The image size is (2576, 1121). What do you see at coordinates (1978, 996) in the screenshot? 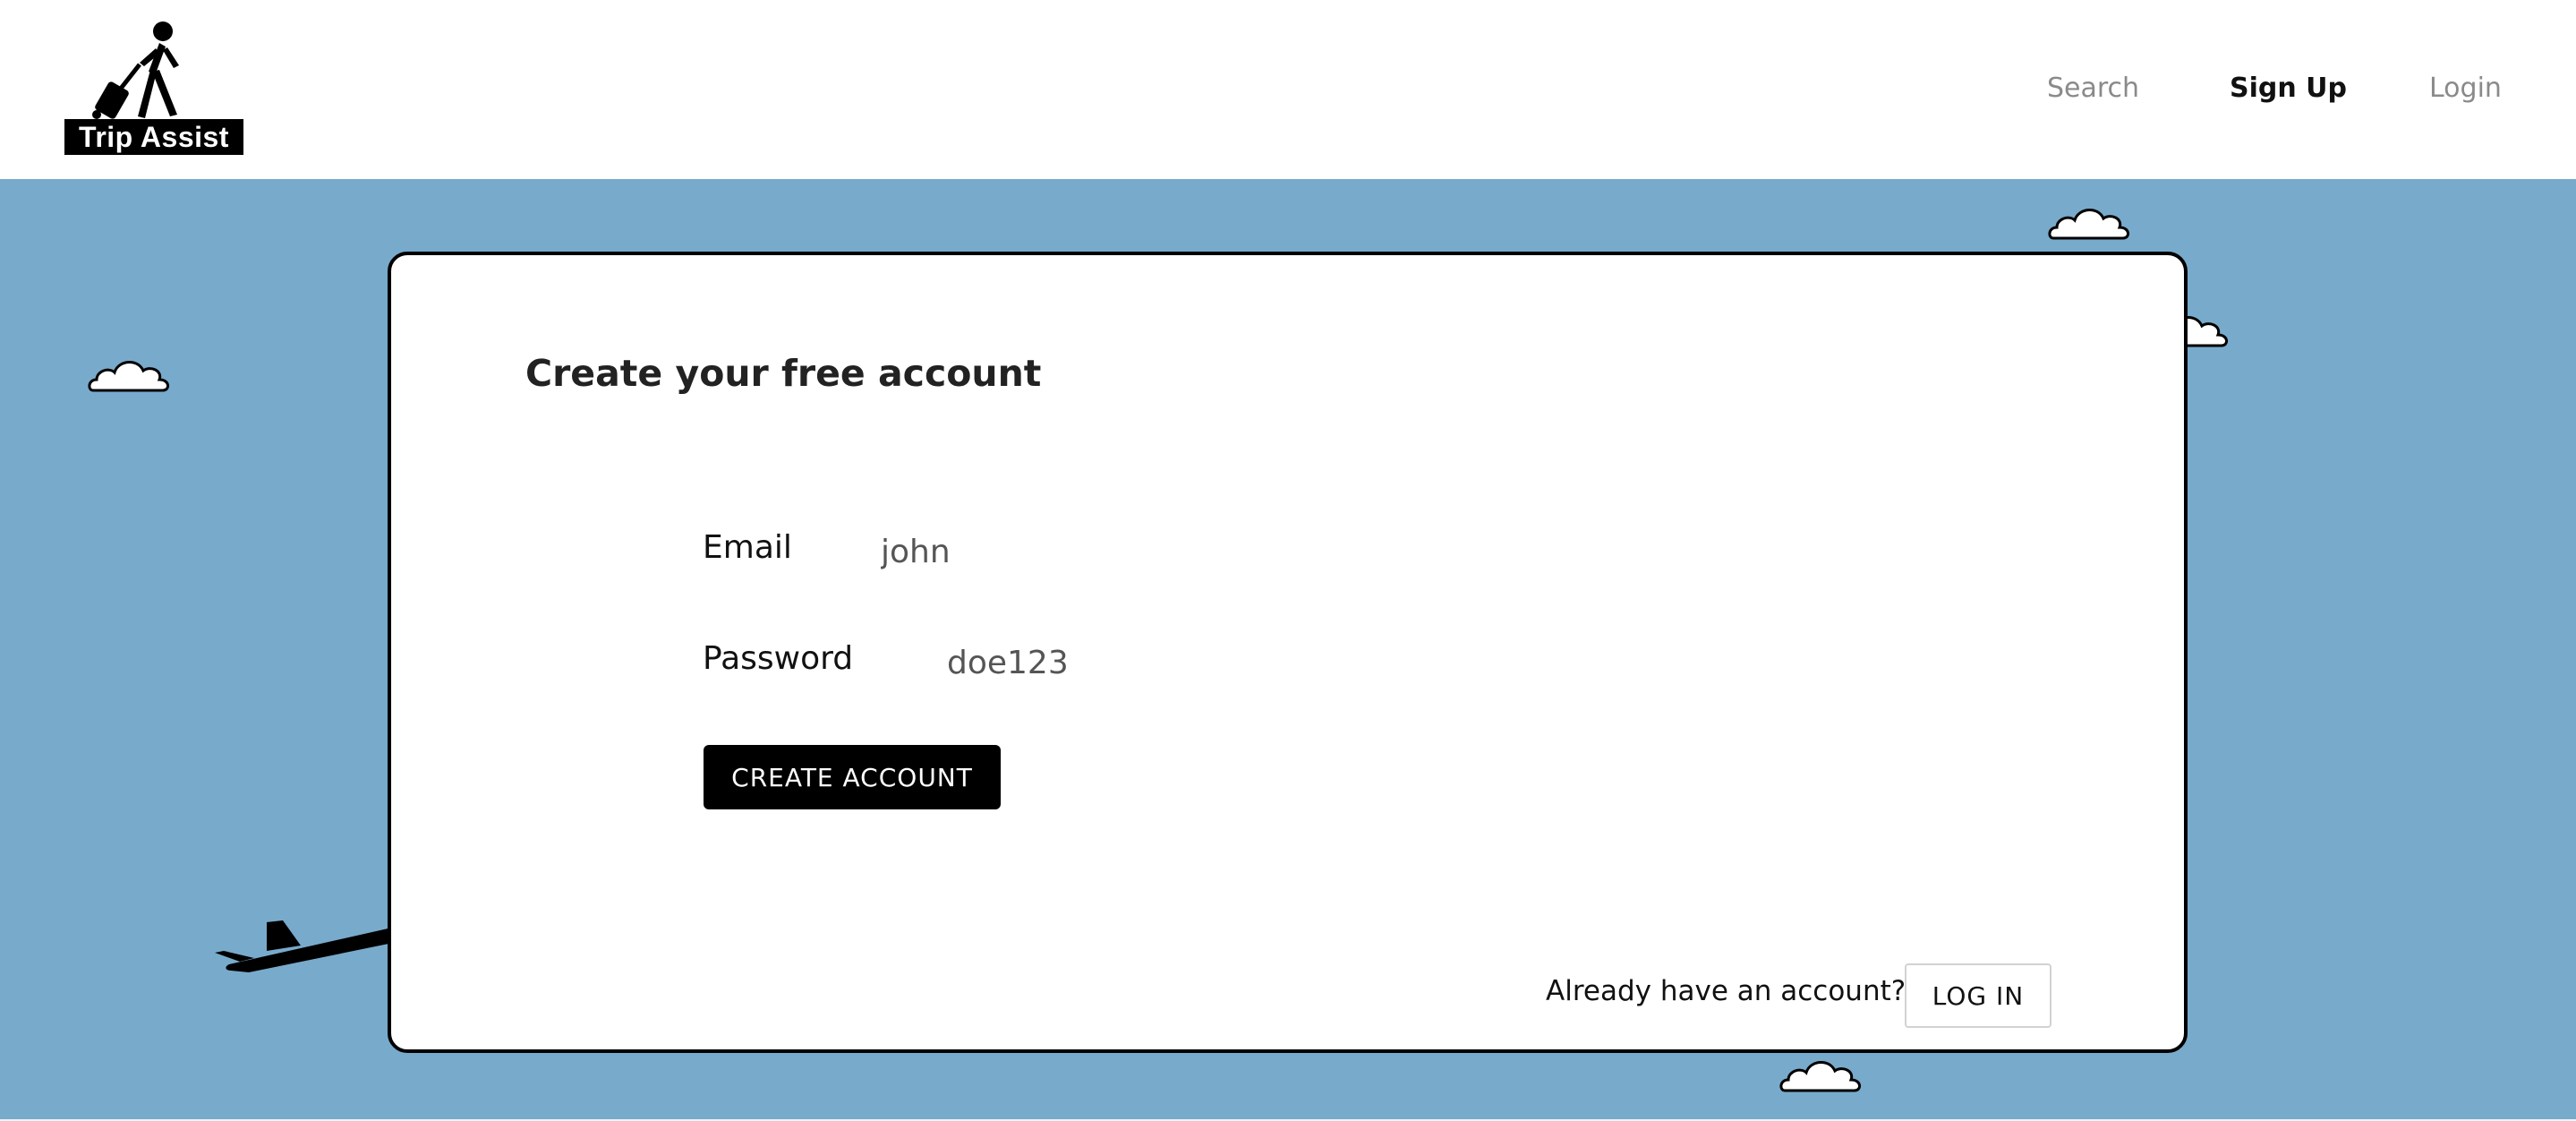
I see `log-in-button: LOG IN` at bounding box center [1978, 996].